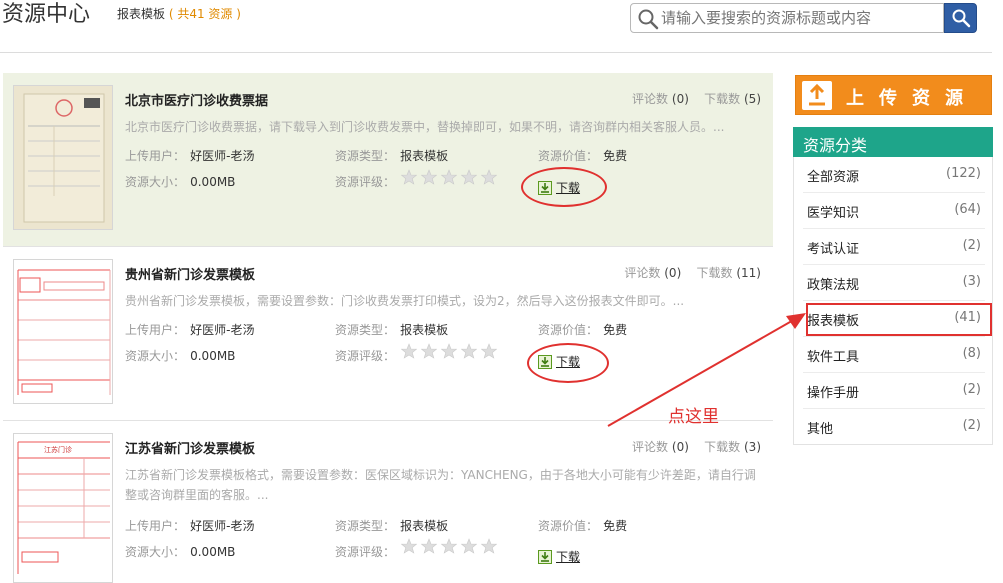 The height and width of the screenshot is (583, 1003). Describe the element at coordinates (706, 370) in the screenshot. I see `annotation-arrow` at that location.